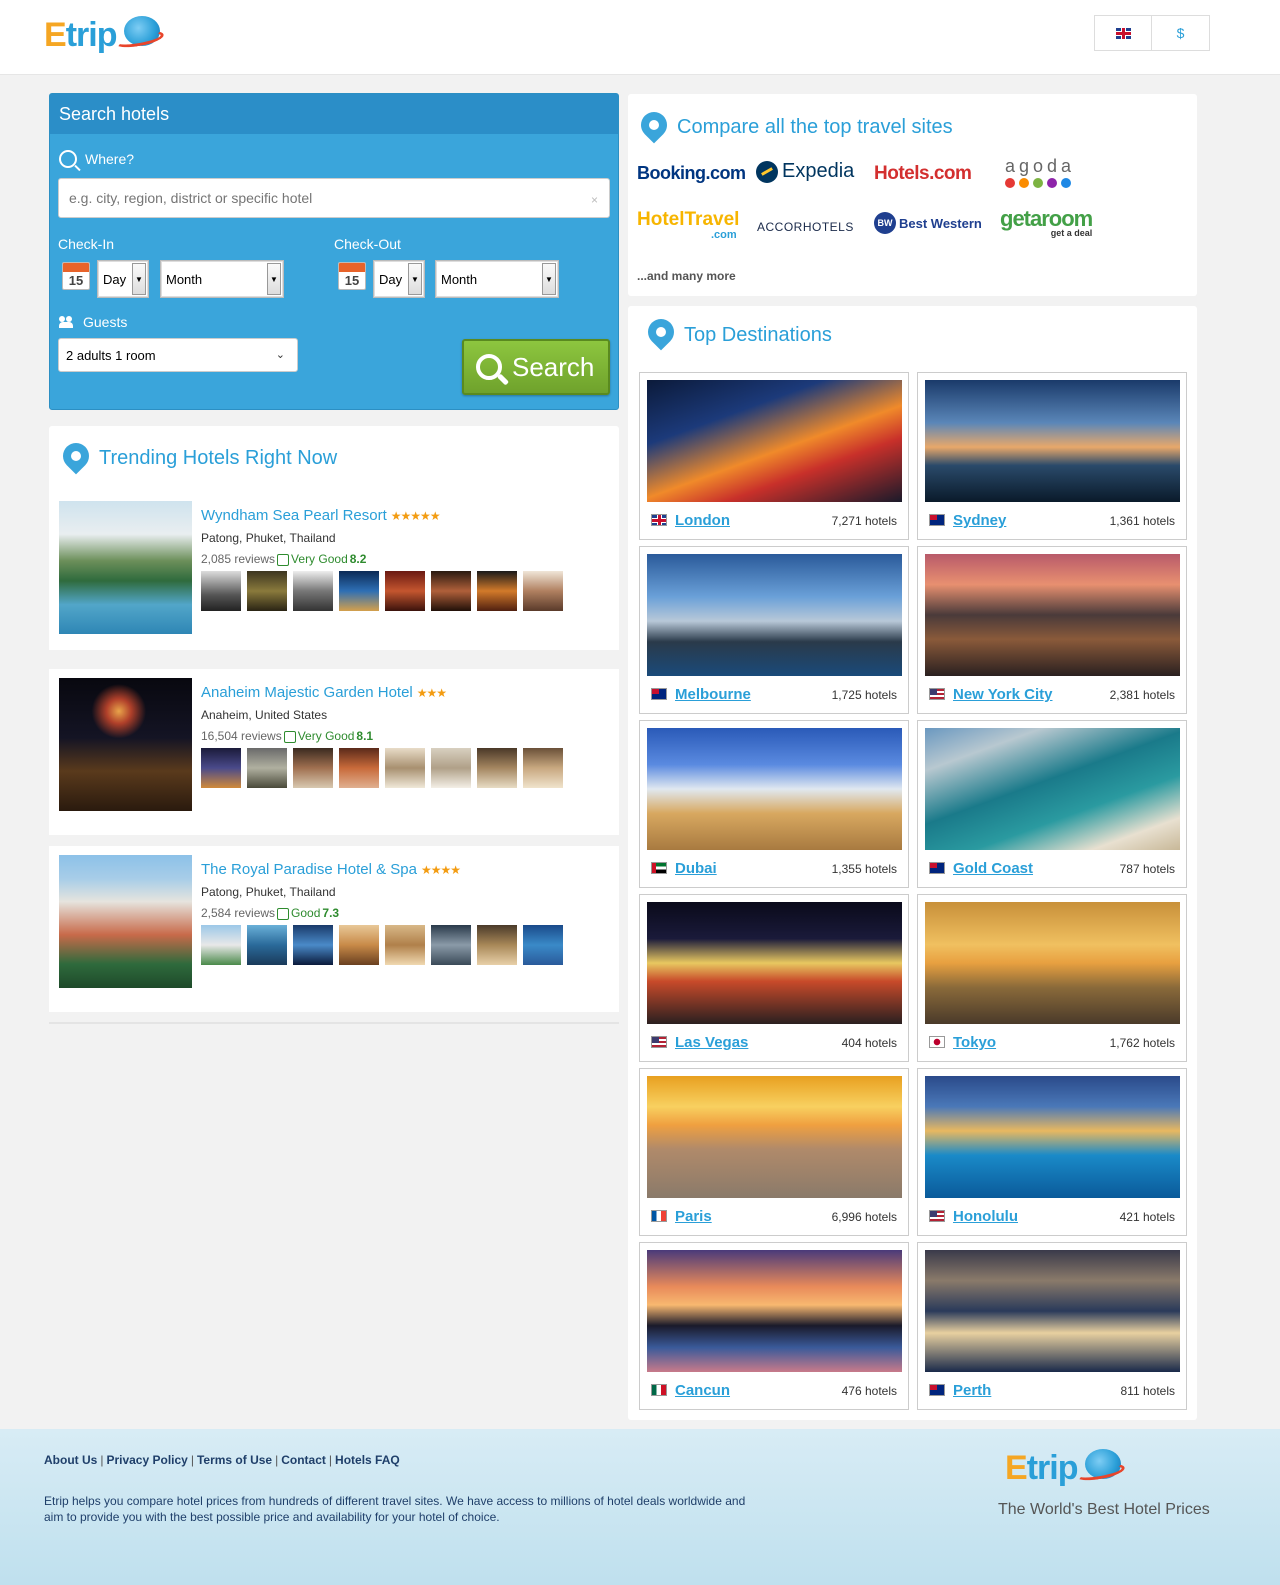  I want to click on destination-card-dubai: Dubai 1,355 hotels, so click(774, 804).